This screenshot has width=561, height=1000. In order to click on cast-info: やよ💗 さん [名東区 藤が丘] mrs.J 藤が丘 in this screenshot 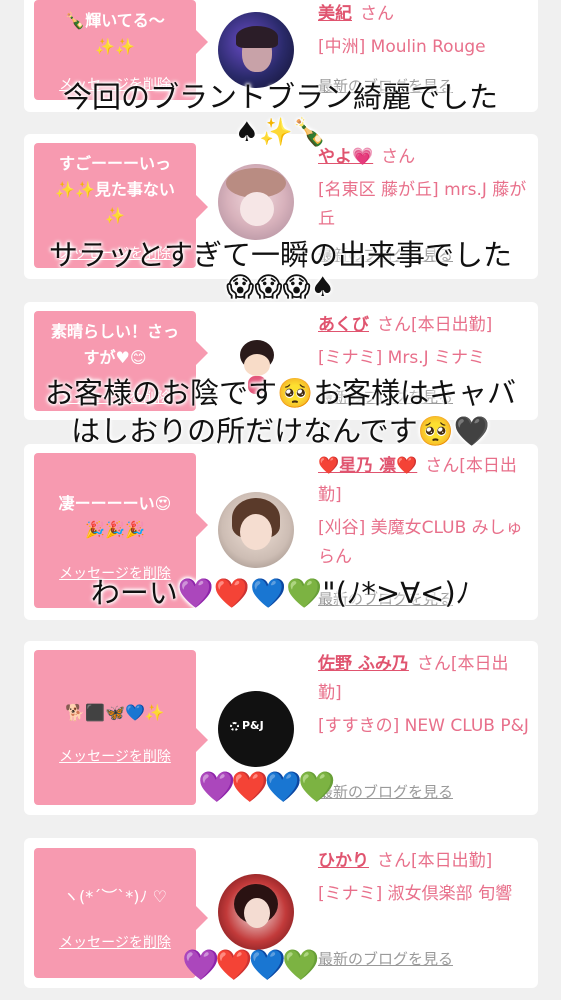, I will do `click(425, 188)`.